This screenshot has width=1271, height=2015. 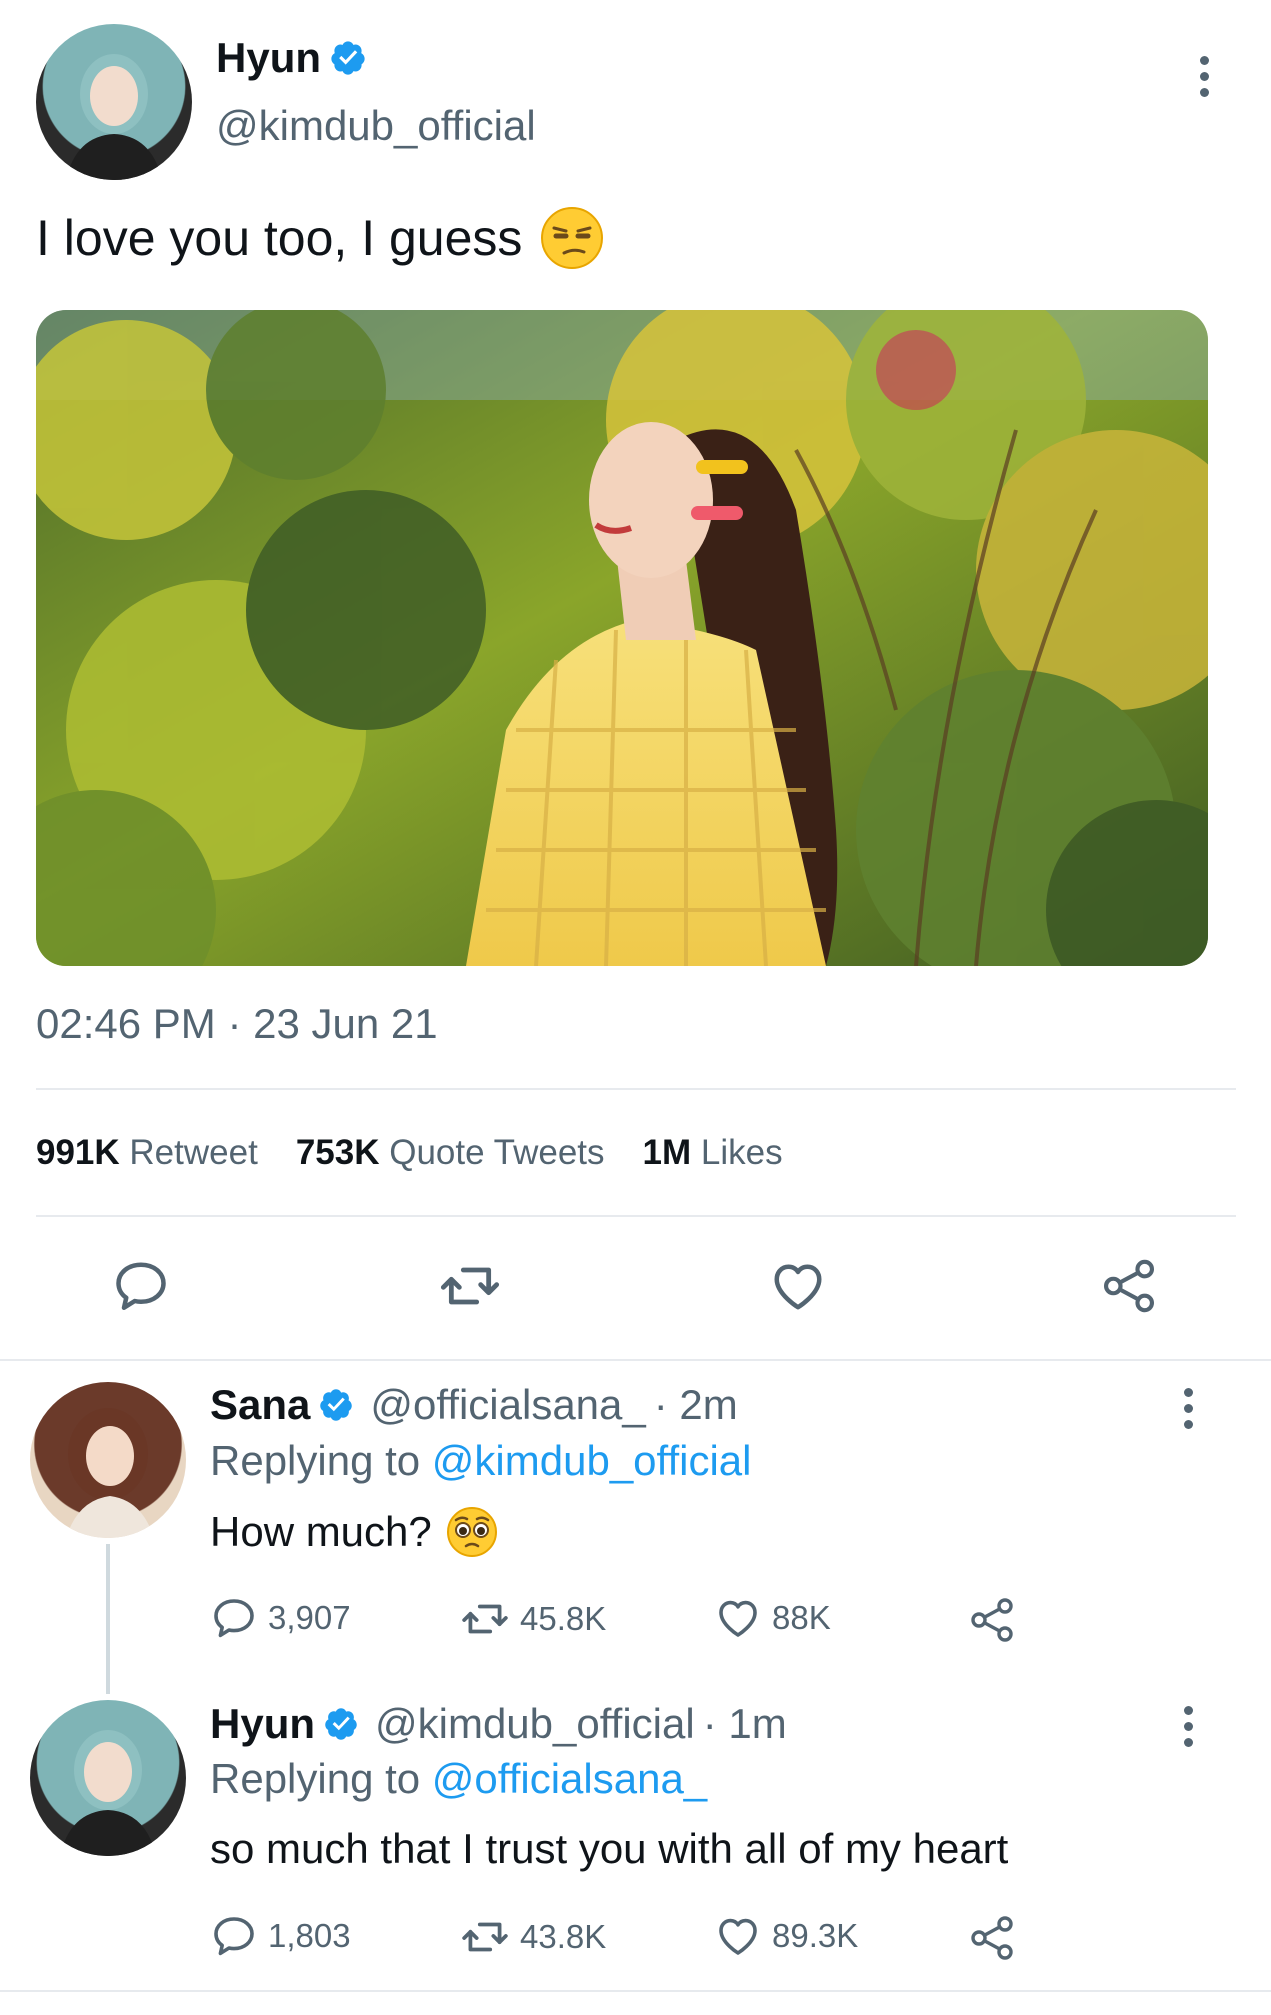 What do you see at coordinates (667, 1152) in the screenshot?
I see `likes-count: 1M` at bounding box center [667, 1152].